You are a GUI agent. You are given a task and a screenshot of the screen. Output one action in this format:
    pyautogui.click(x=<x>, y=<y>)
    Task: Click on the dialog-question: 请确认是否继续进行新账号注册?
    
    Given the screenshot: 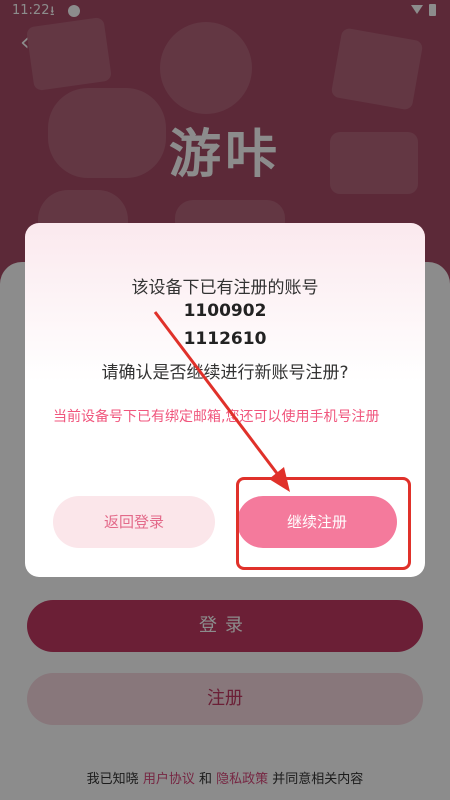 What is the action you would take?
    pyautogui.click(x=225, y=373)
    